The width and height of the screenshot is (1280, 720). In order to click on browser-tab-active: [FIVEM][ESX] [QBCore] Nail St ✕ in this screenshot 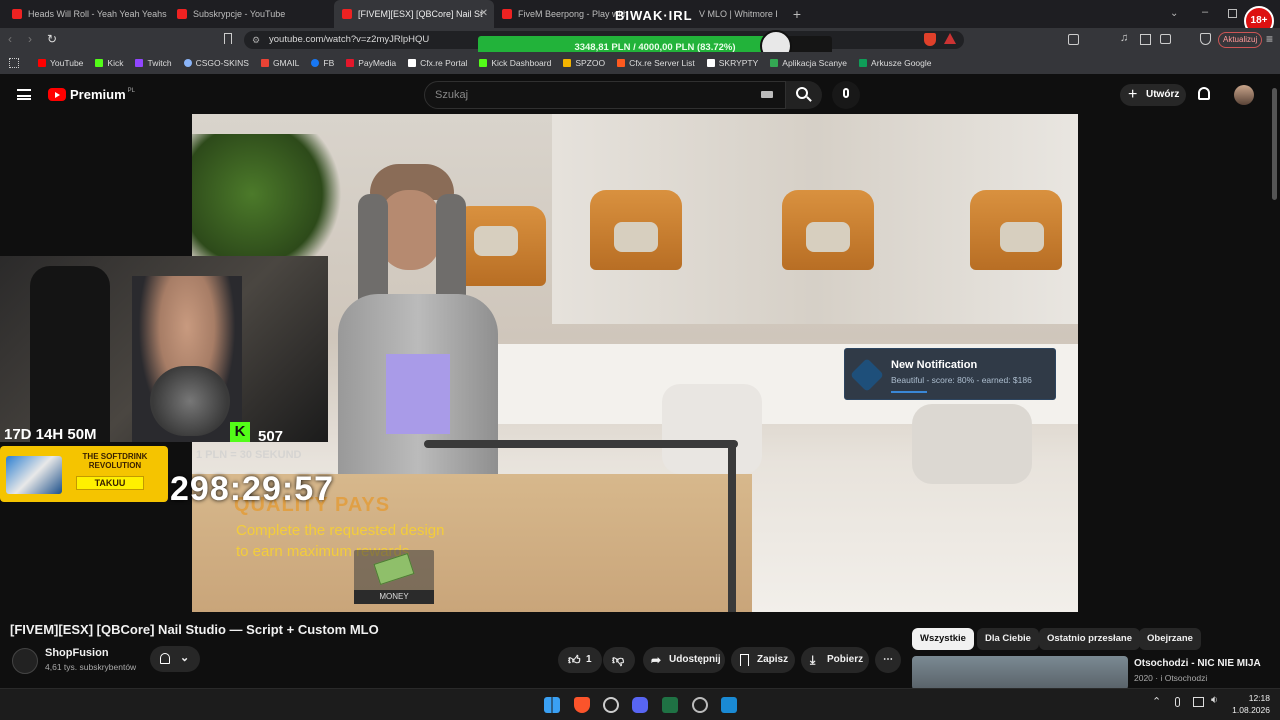, I will do `click(414, 14)`.